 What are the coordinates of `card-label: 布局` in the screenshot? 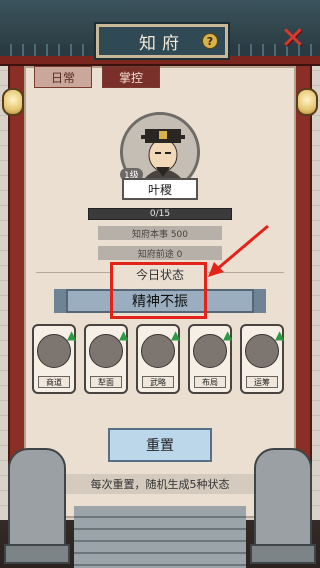 It's located at (210, 382).